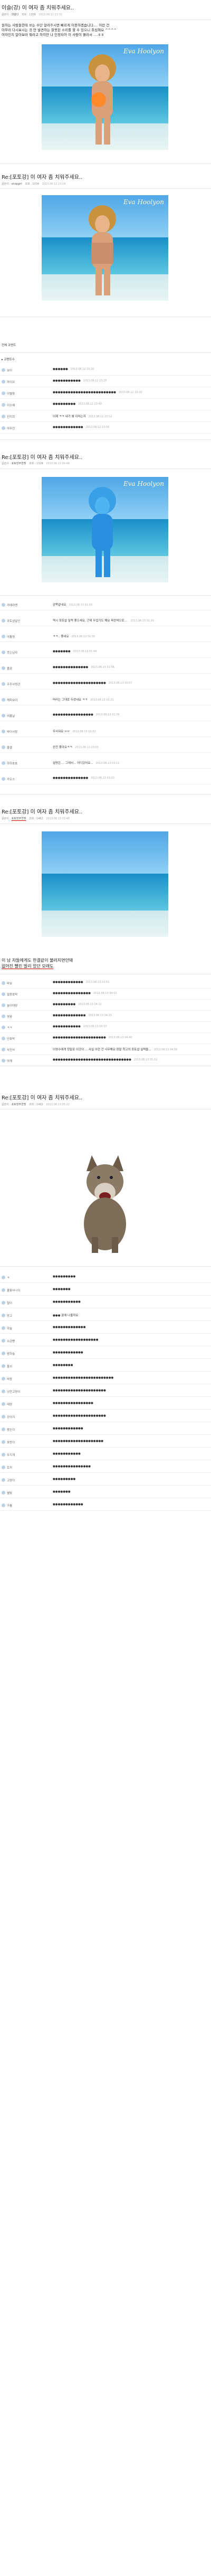  I want to click on comment-row: 카오스 ●●●●●●●●●●●●●● 2013.08.13 03:20, so click(105, 778).